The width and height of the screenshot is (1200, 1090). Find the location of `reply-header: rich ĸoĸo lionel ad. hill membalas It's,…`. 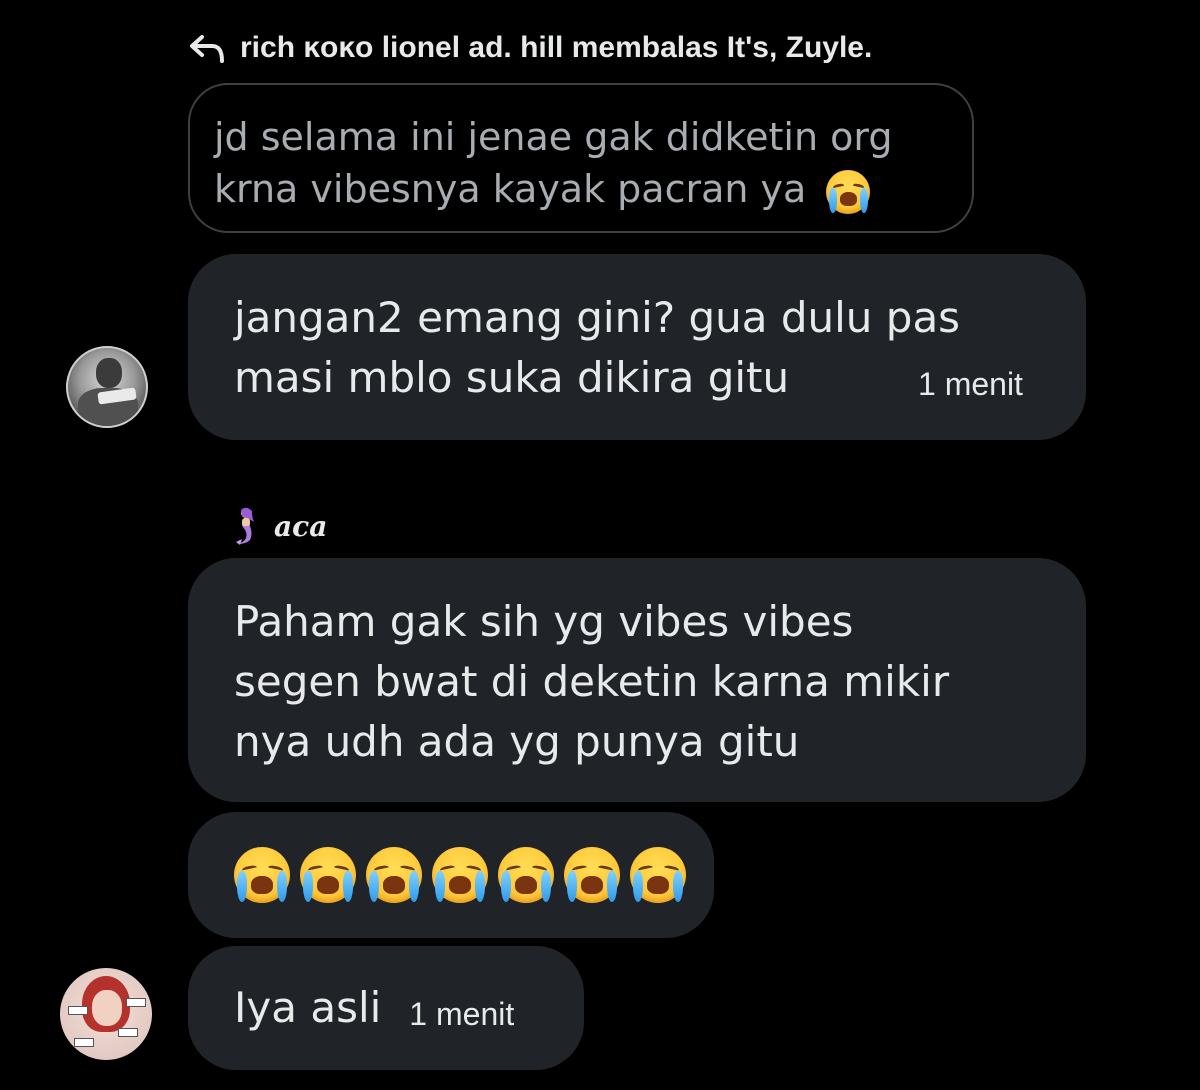

reply-header: rich ĸoĸo lionel ad. hill membalas It's,… is located at coordinates (530, 48).